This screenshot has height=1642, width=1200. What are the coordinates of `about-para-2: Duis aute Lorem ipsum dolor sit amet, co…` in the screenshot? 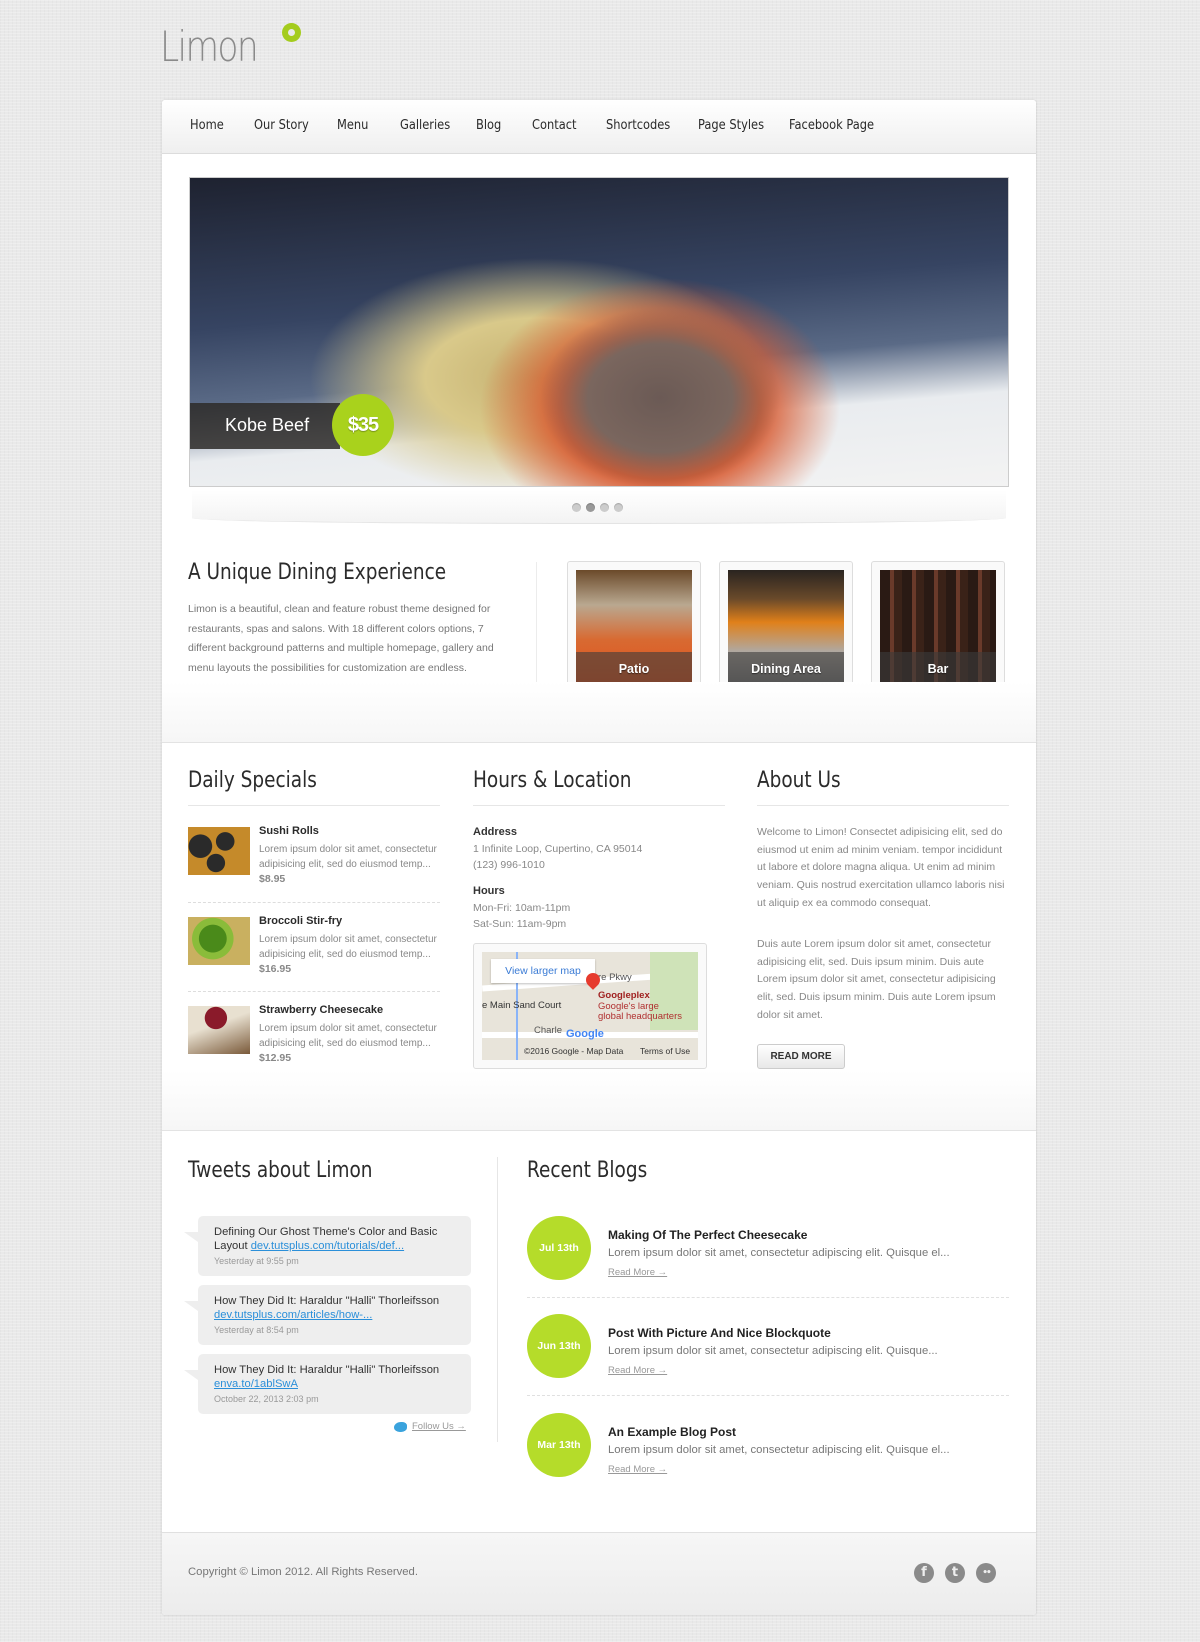 It's located at (876, 979).